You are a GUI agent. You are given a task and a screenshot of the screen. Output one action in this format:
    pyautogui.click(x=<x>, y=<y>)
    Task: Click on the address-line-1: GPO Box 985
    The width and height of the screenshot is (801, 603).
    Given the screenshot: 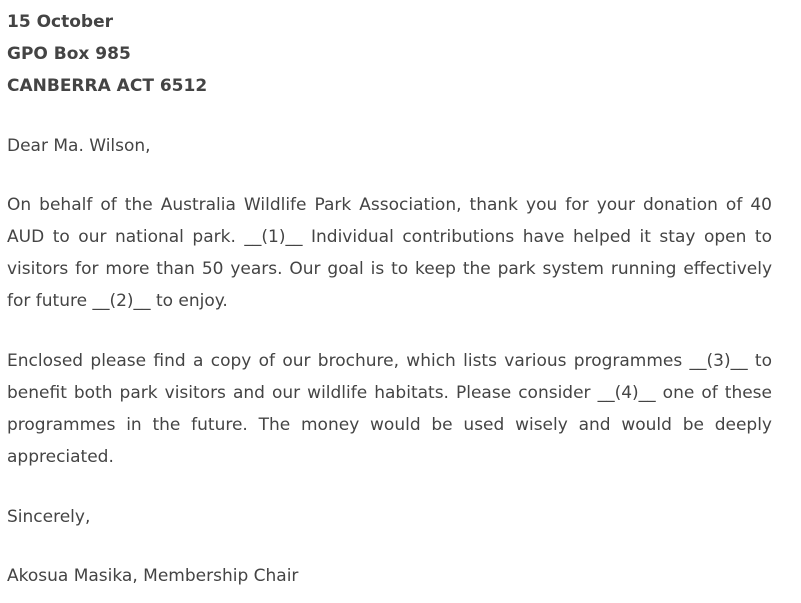 What is the action you would take?
    pyautogui.click(x=69, y=54)
    